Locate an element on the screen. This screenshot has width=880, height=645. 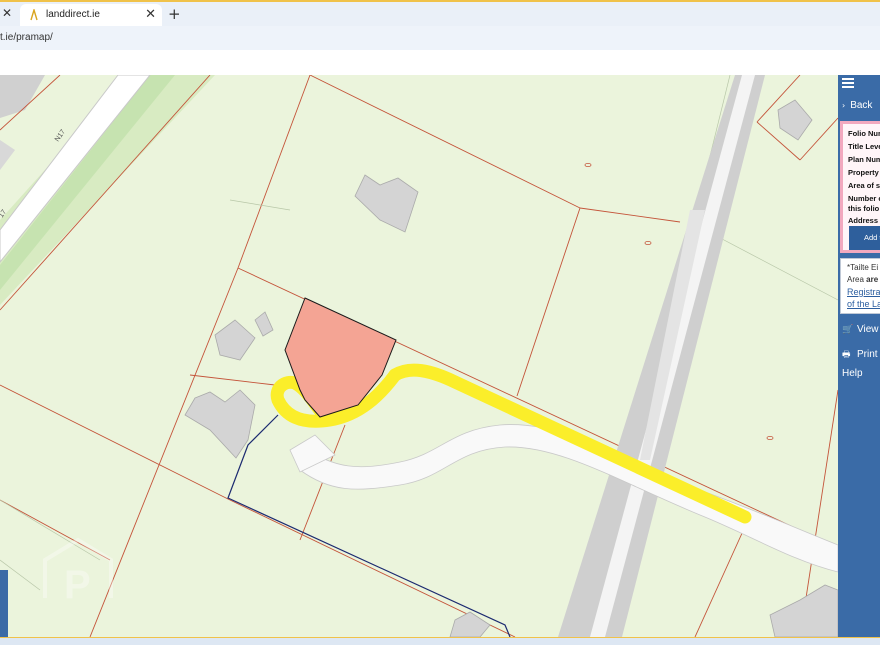
note-line-2-prefix: Area is located at coordinates (857, 279).